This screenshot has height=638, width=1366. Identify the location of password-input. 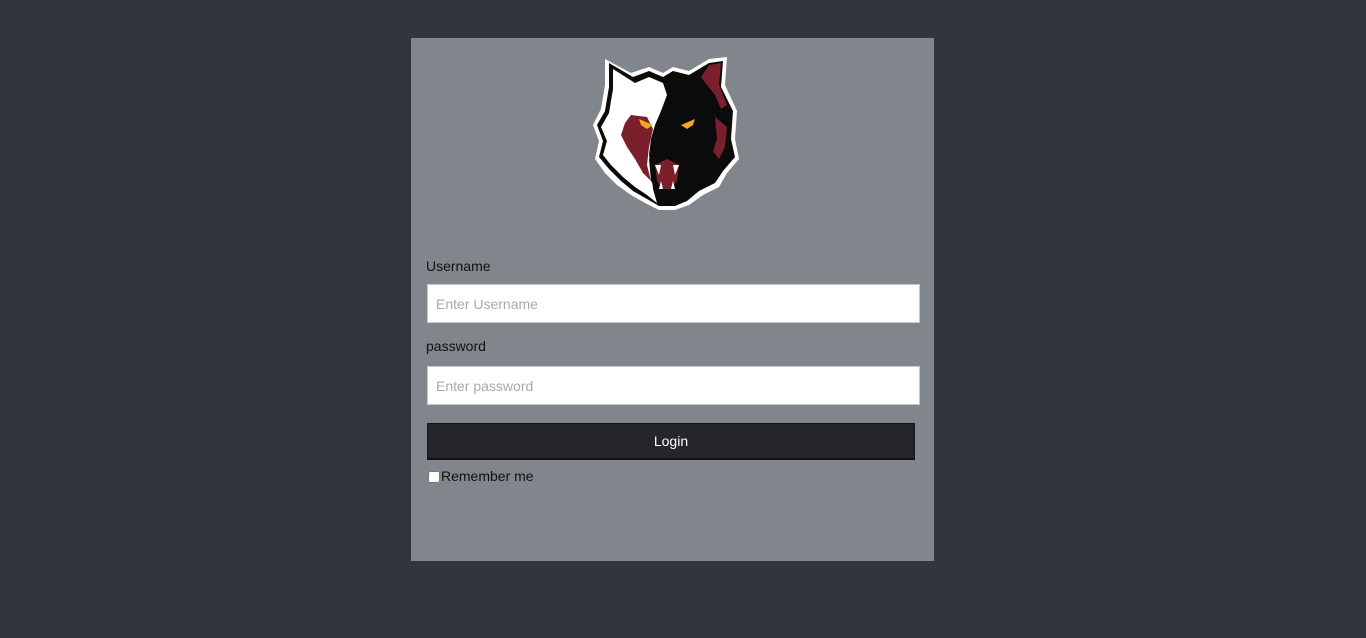
(673, 385).